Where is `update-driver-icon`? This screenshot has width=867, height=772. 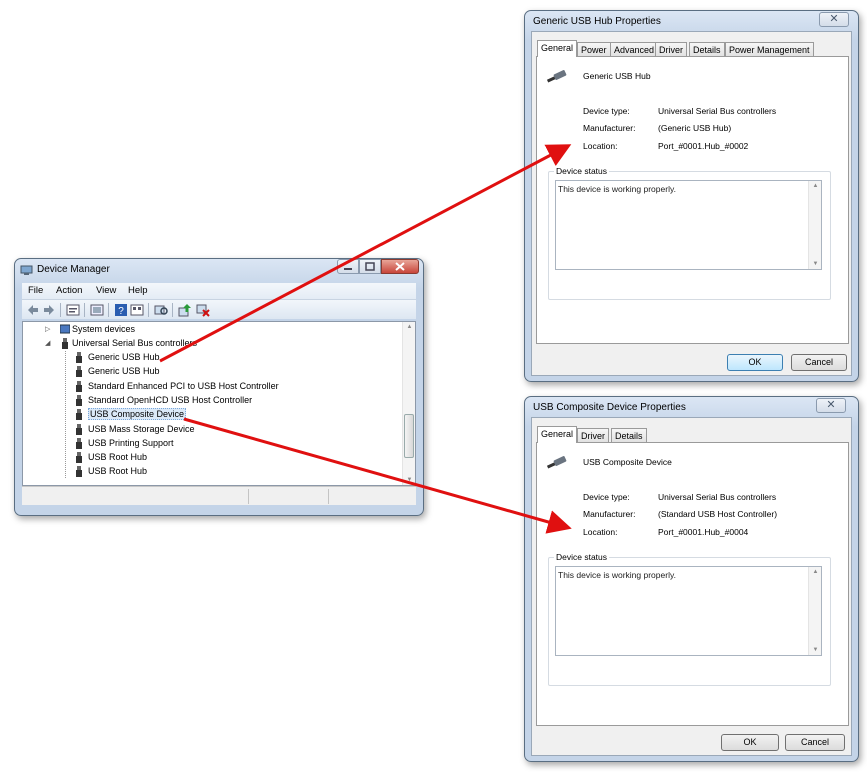
update-driver-icon is located at coordinates (185, 310).